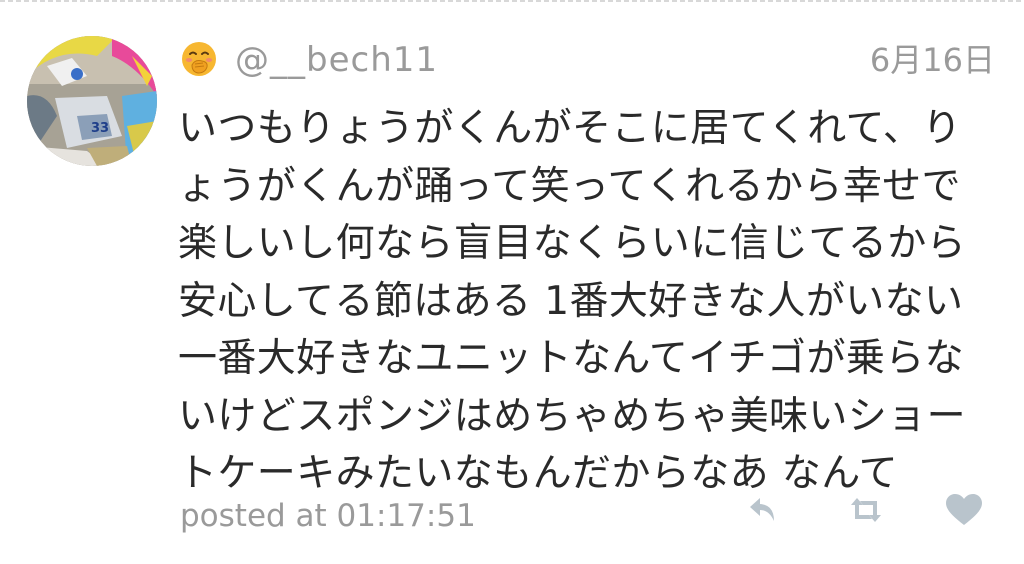  I want to click on tweet-text-line: いけどスポンジはめちゃめちゃ美味いショー, so click(572, 416).